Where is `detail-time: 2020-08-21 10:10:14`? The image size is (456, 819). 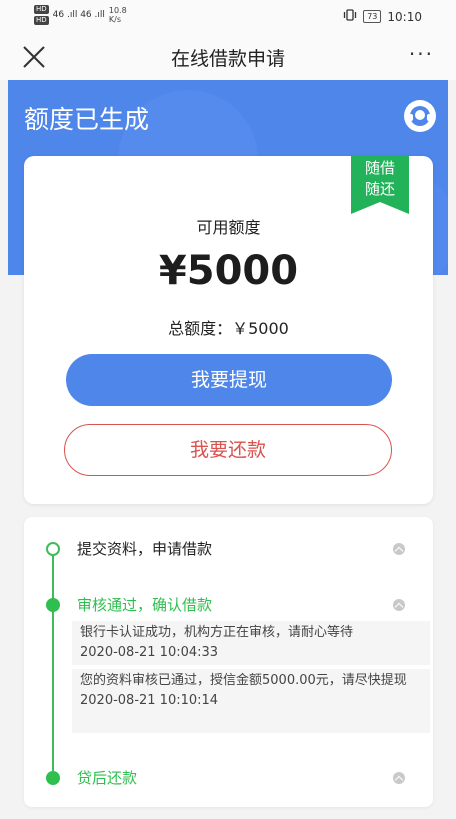
detail-time: 2020-08-21 10:10:14 is located at coordinates (149, 700).